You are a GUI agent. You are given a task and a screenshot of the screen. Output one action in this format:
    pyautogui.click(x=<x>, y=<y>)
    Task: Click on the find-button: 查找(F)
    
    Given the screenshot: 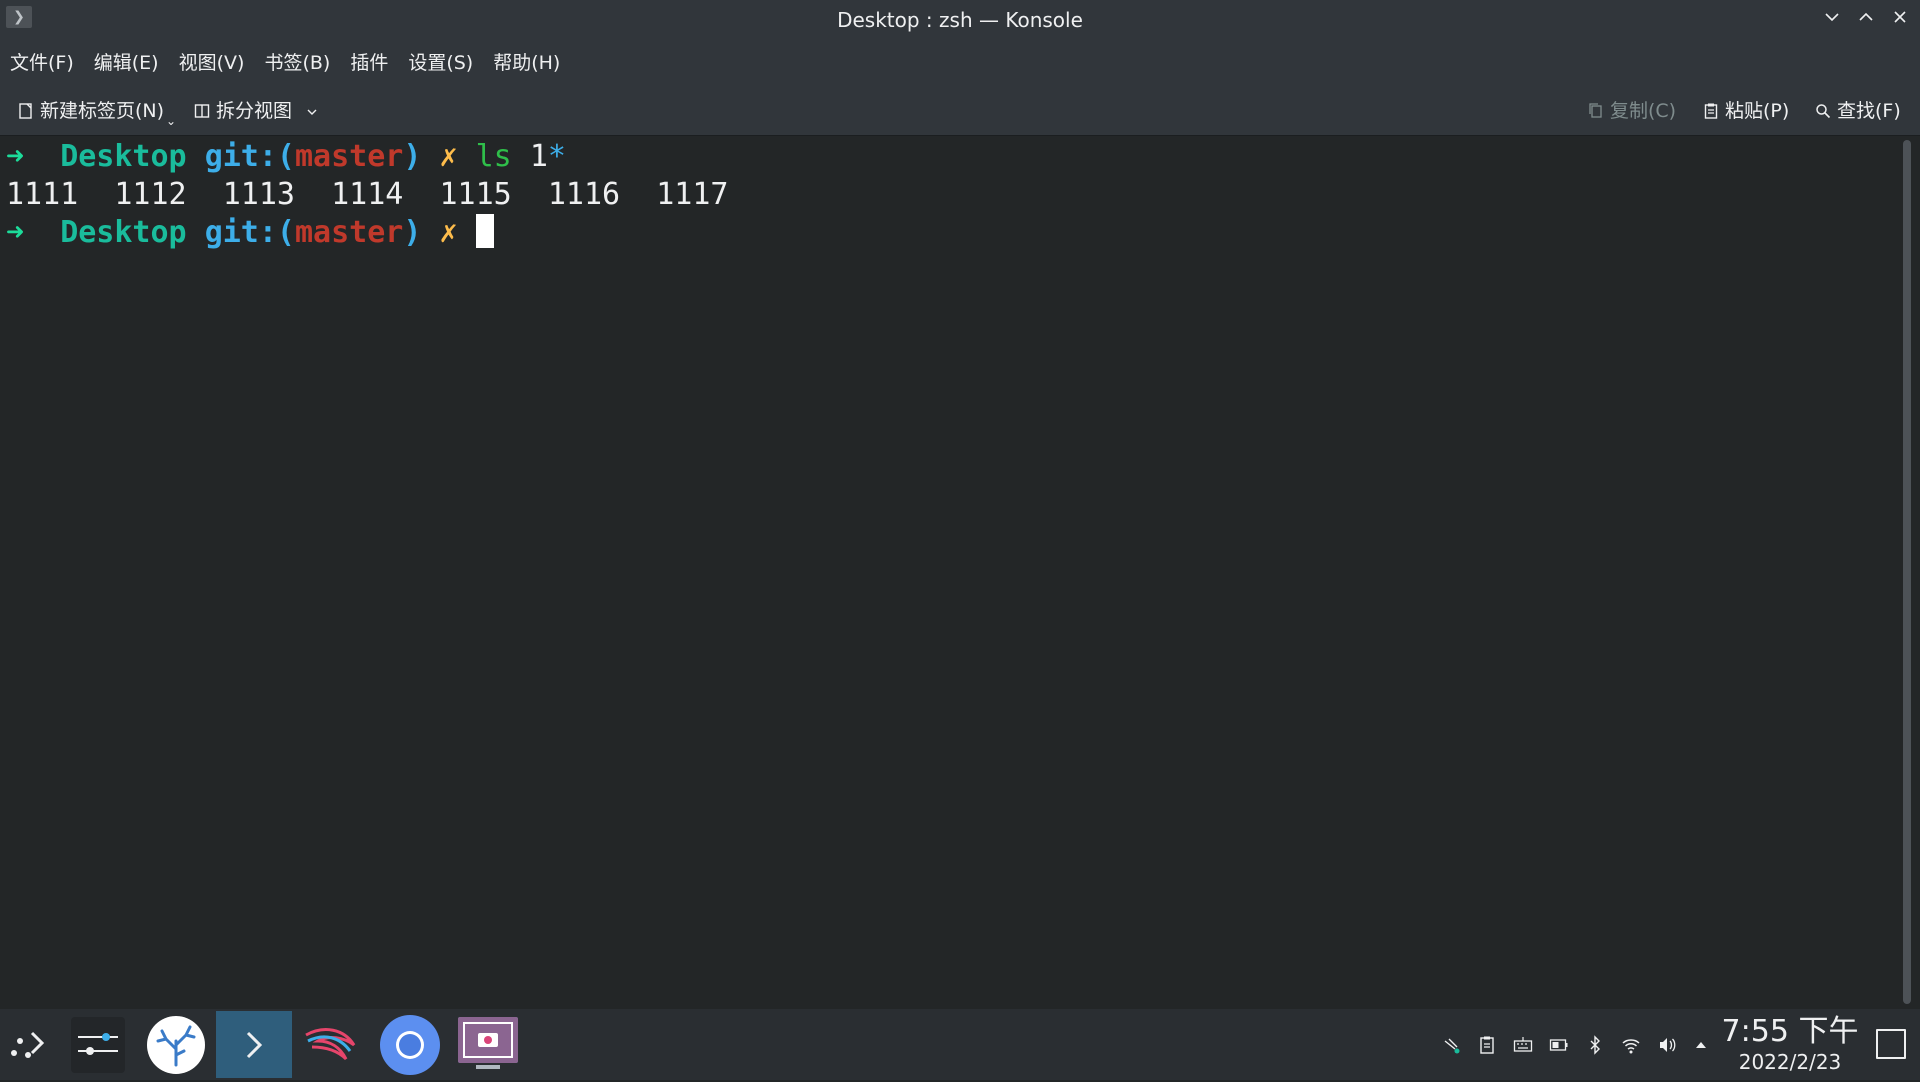 What is the action you would take?
    pyautogui.click(x=1858, y=111)
    